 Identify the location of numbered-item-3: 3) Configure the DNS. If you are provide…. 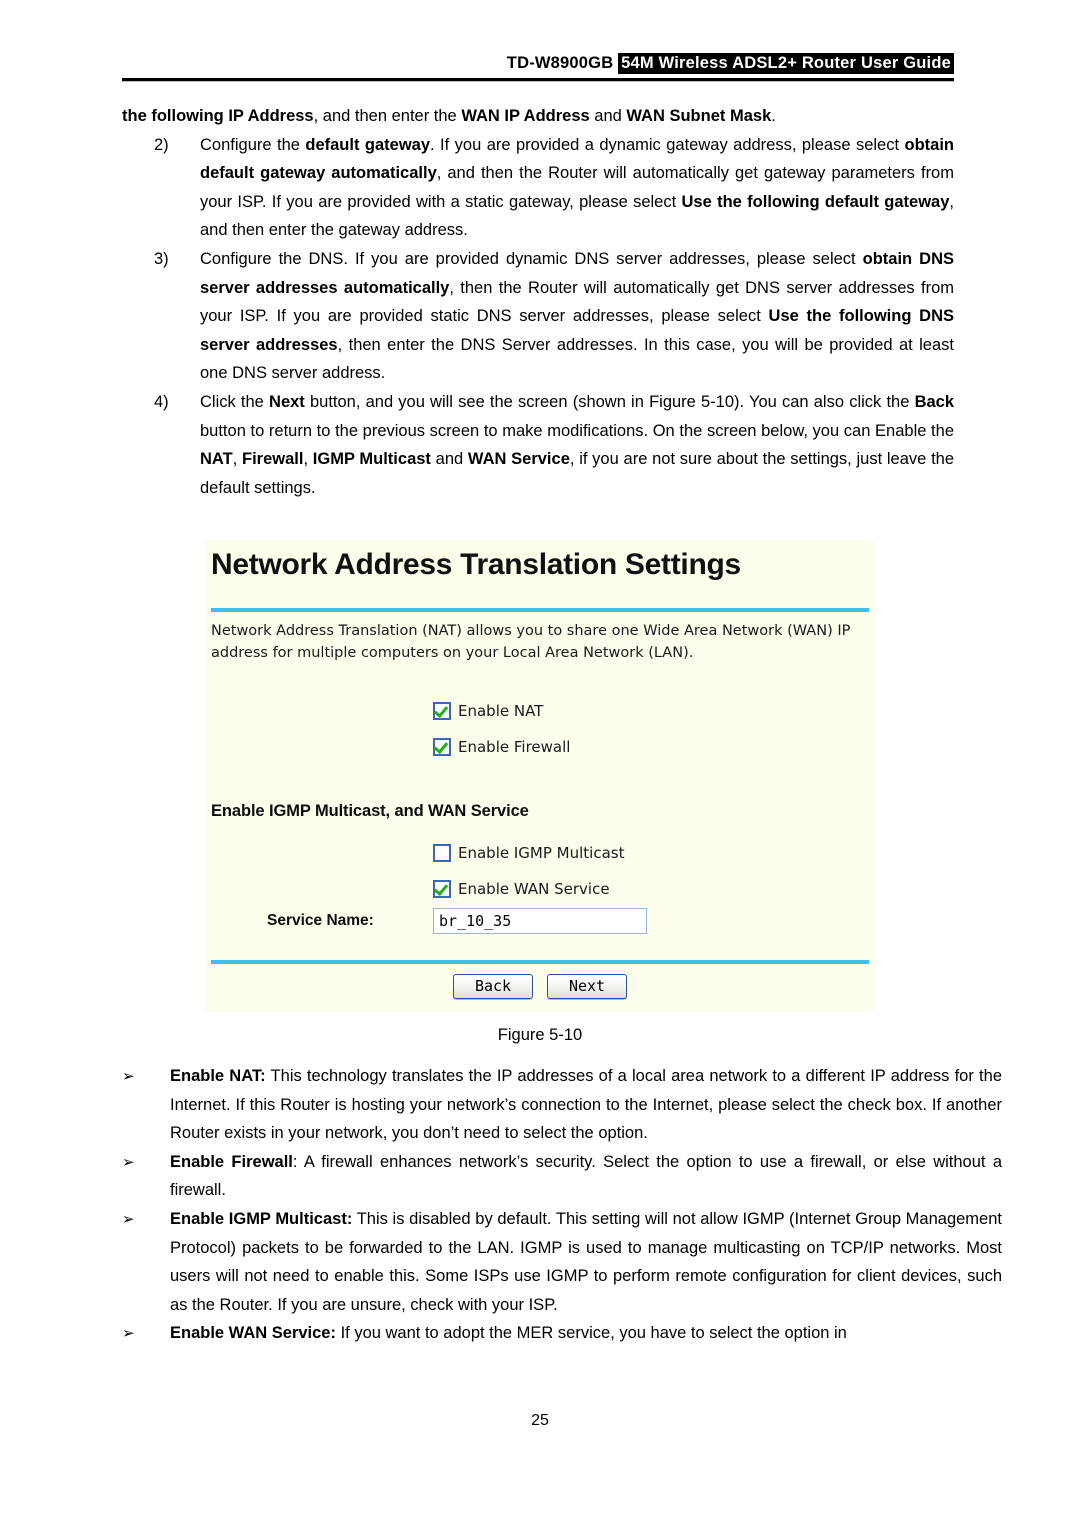
(554, 316).